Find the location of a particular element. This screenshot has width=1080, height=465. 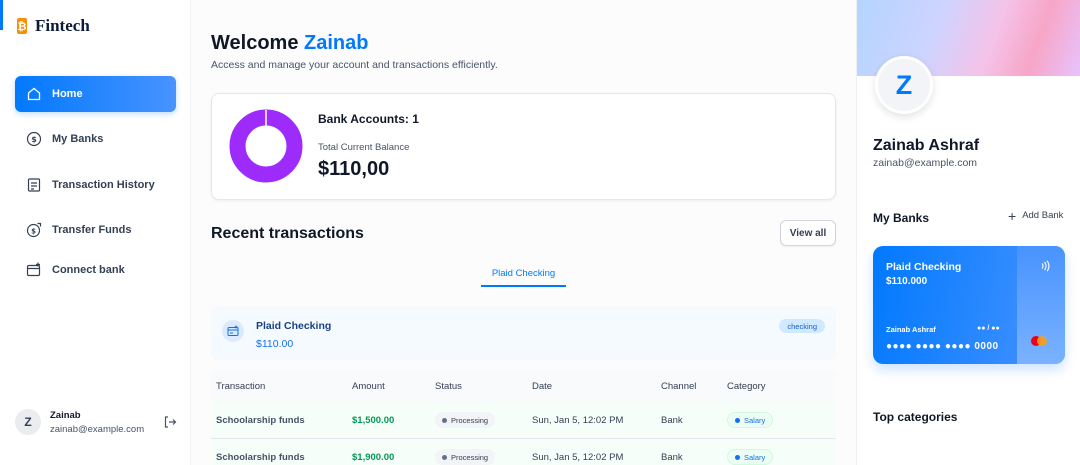

column-header-amount: Amount is located at coordinates (368, 386).